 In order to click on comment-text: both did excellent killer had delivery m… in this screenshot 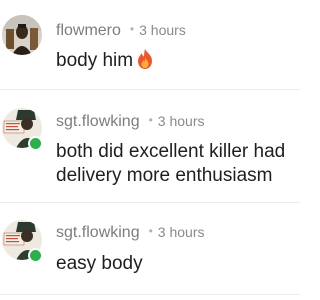, I will do `click(171, 163)`.